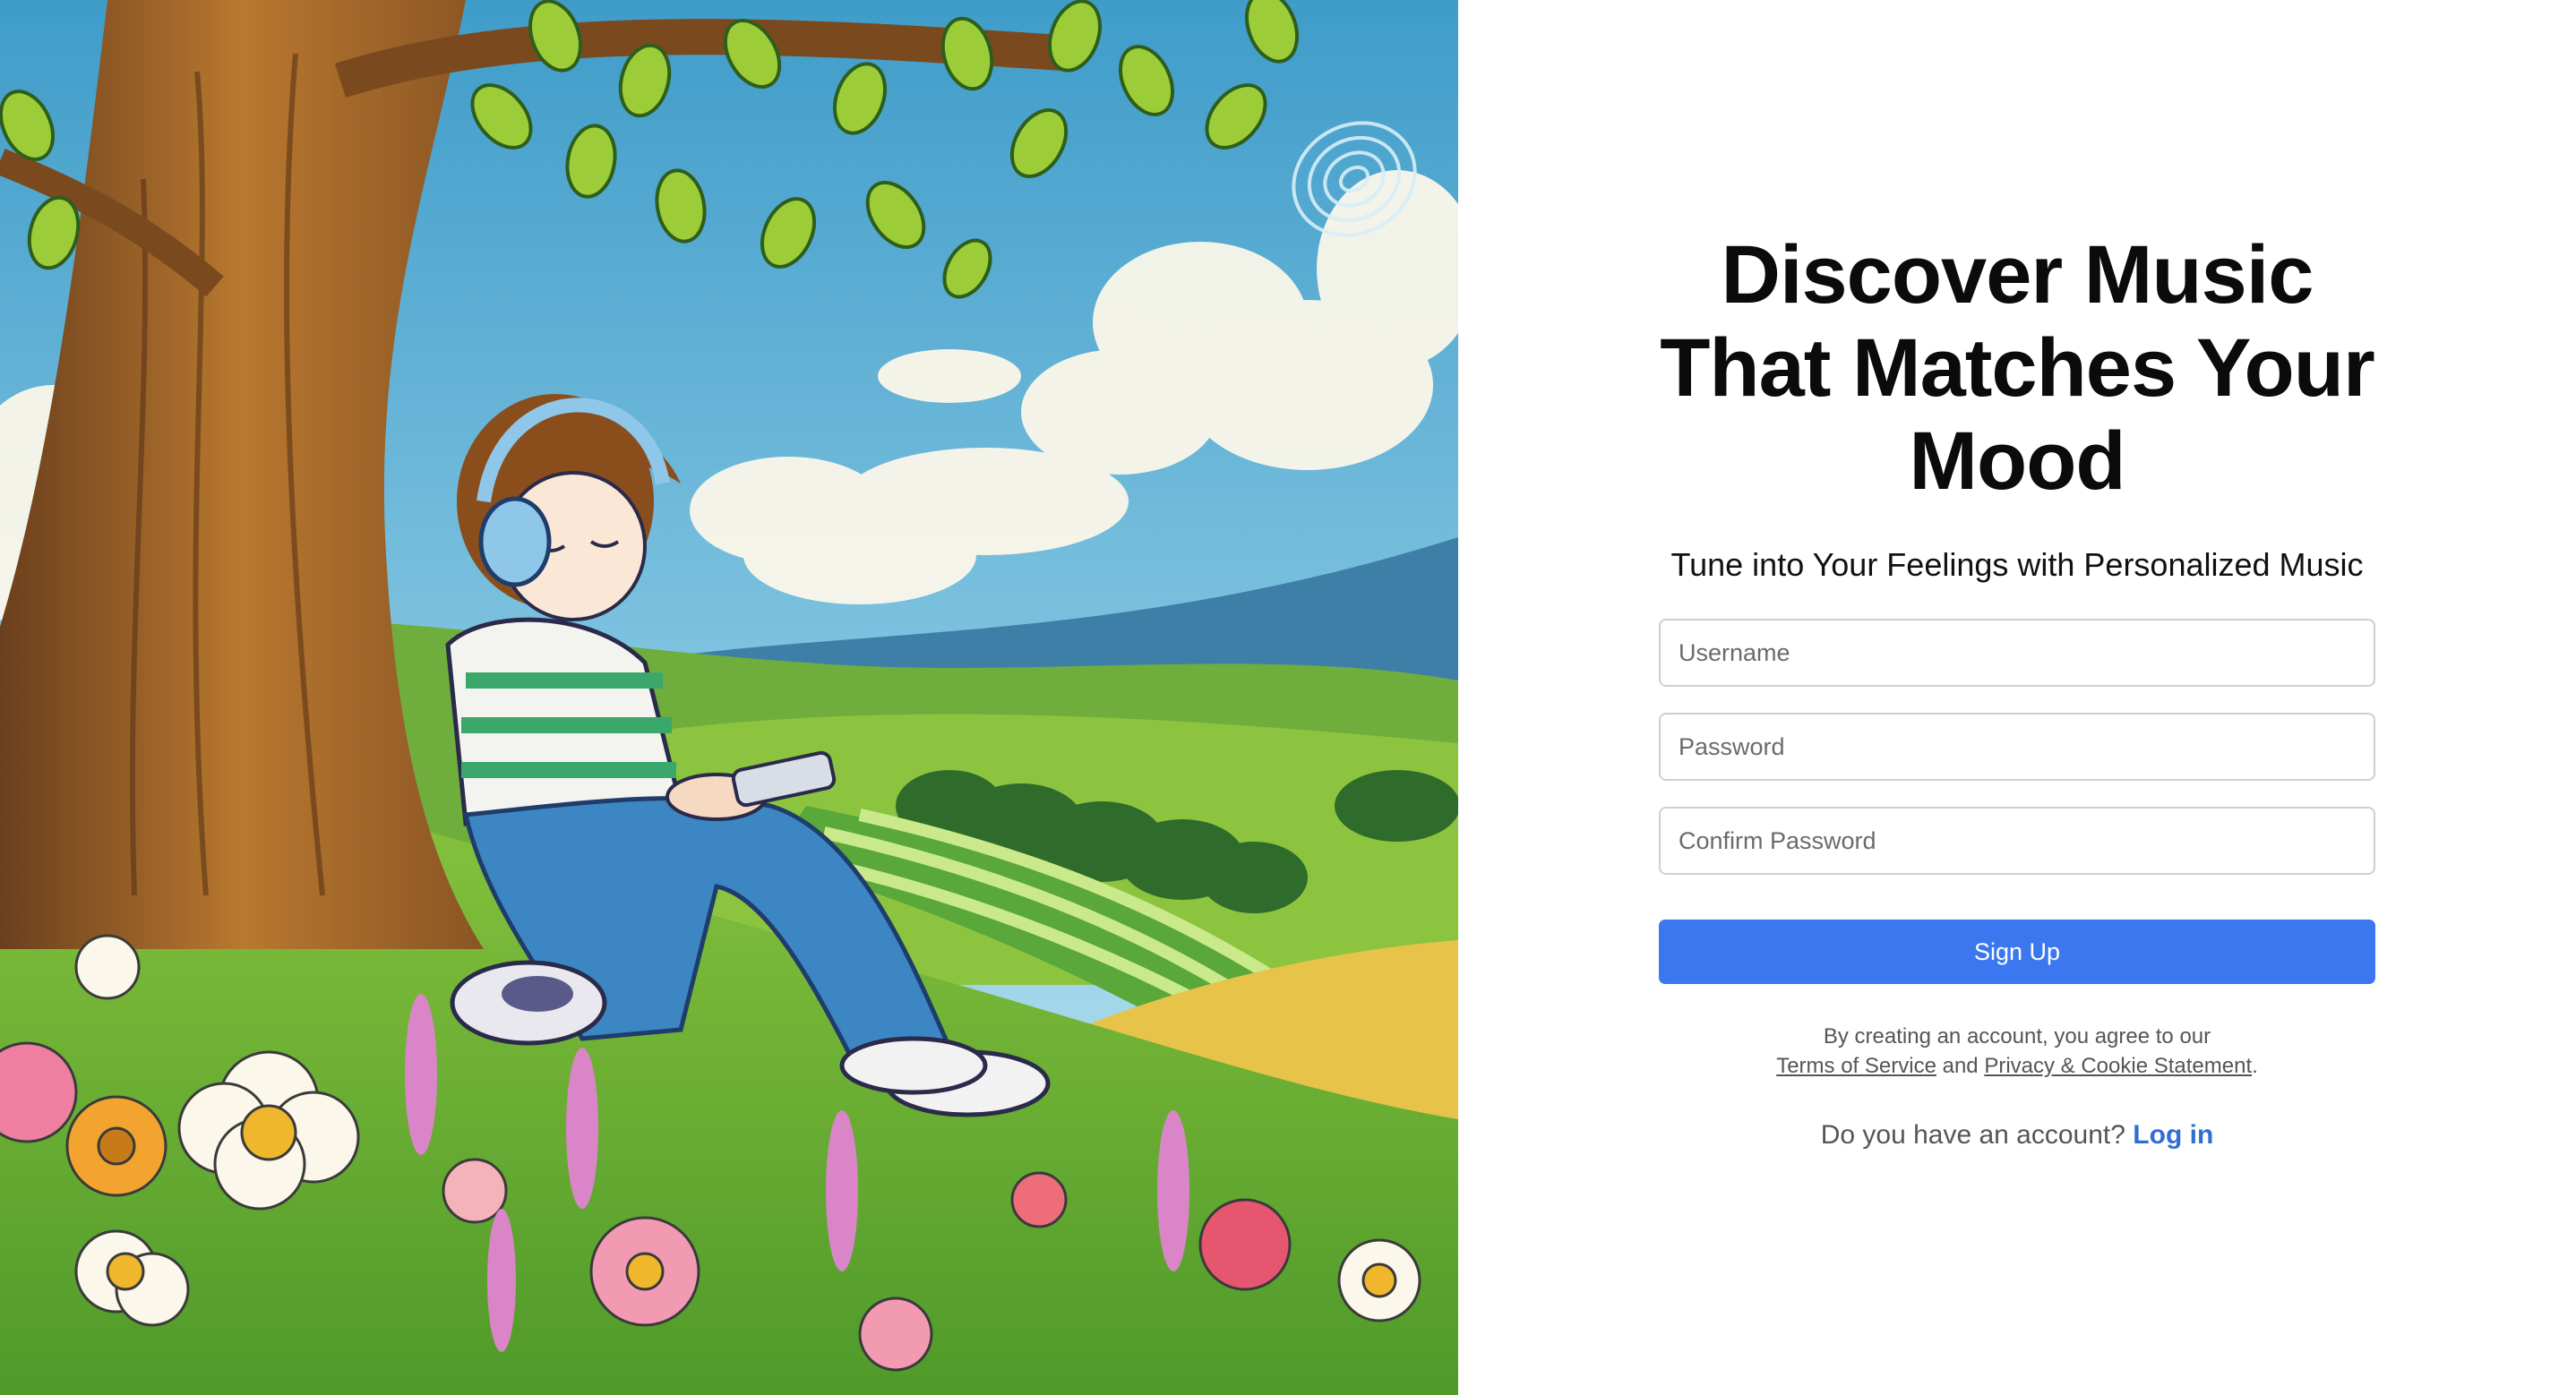 This screenshot has height=1395, width=2576. What do you see at coordinates (1972, 1135) in the screenshot?
I see `login-prompt-text: Do you have an account?` at bounding box center [1972, 1135].